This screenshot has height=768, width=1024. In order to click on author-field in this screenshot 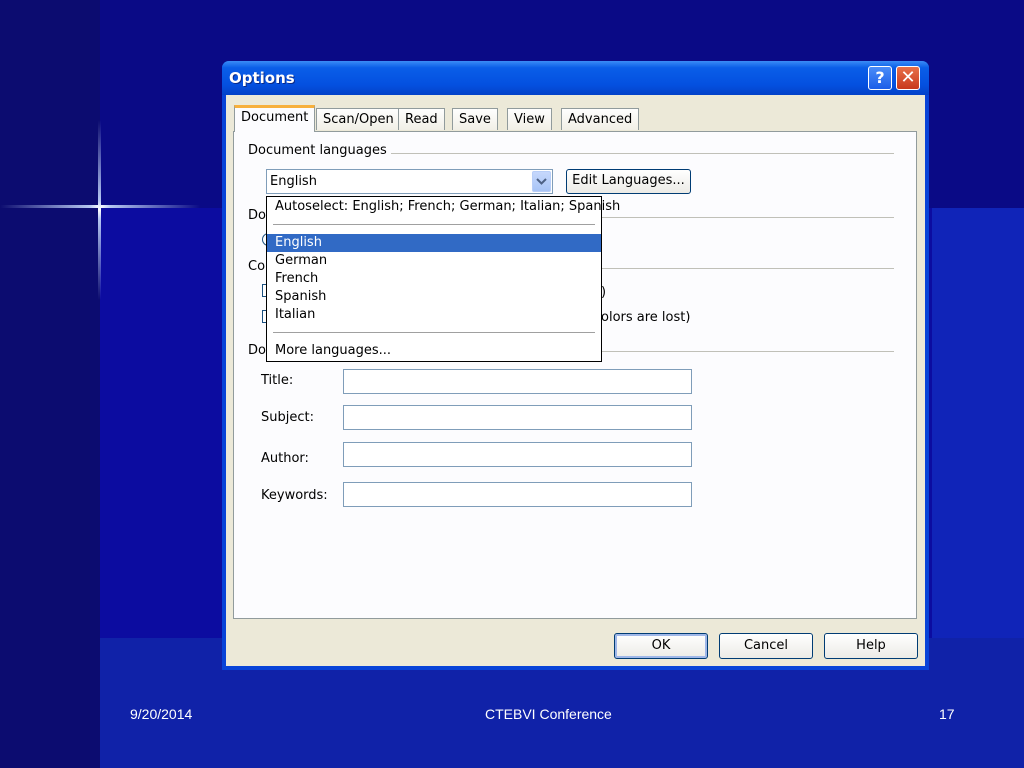, I will do `click(517, 454)`.